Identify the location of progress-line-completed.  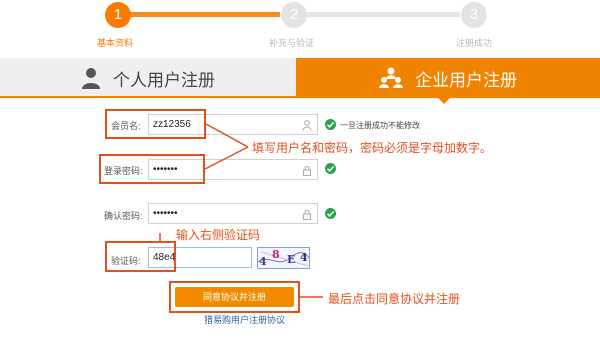
(205, 14).